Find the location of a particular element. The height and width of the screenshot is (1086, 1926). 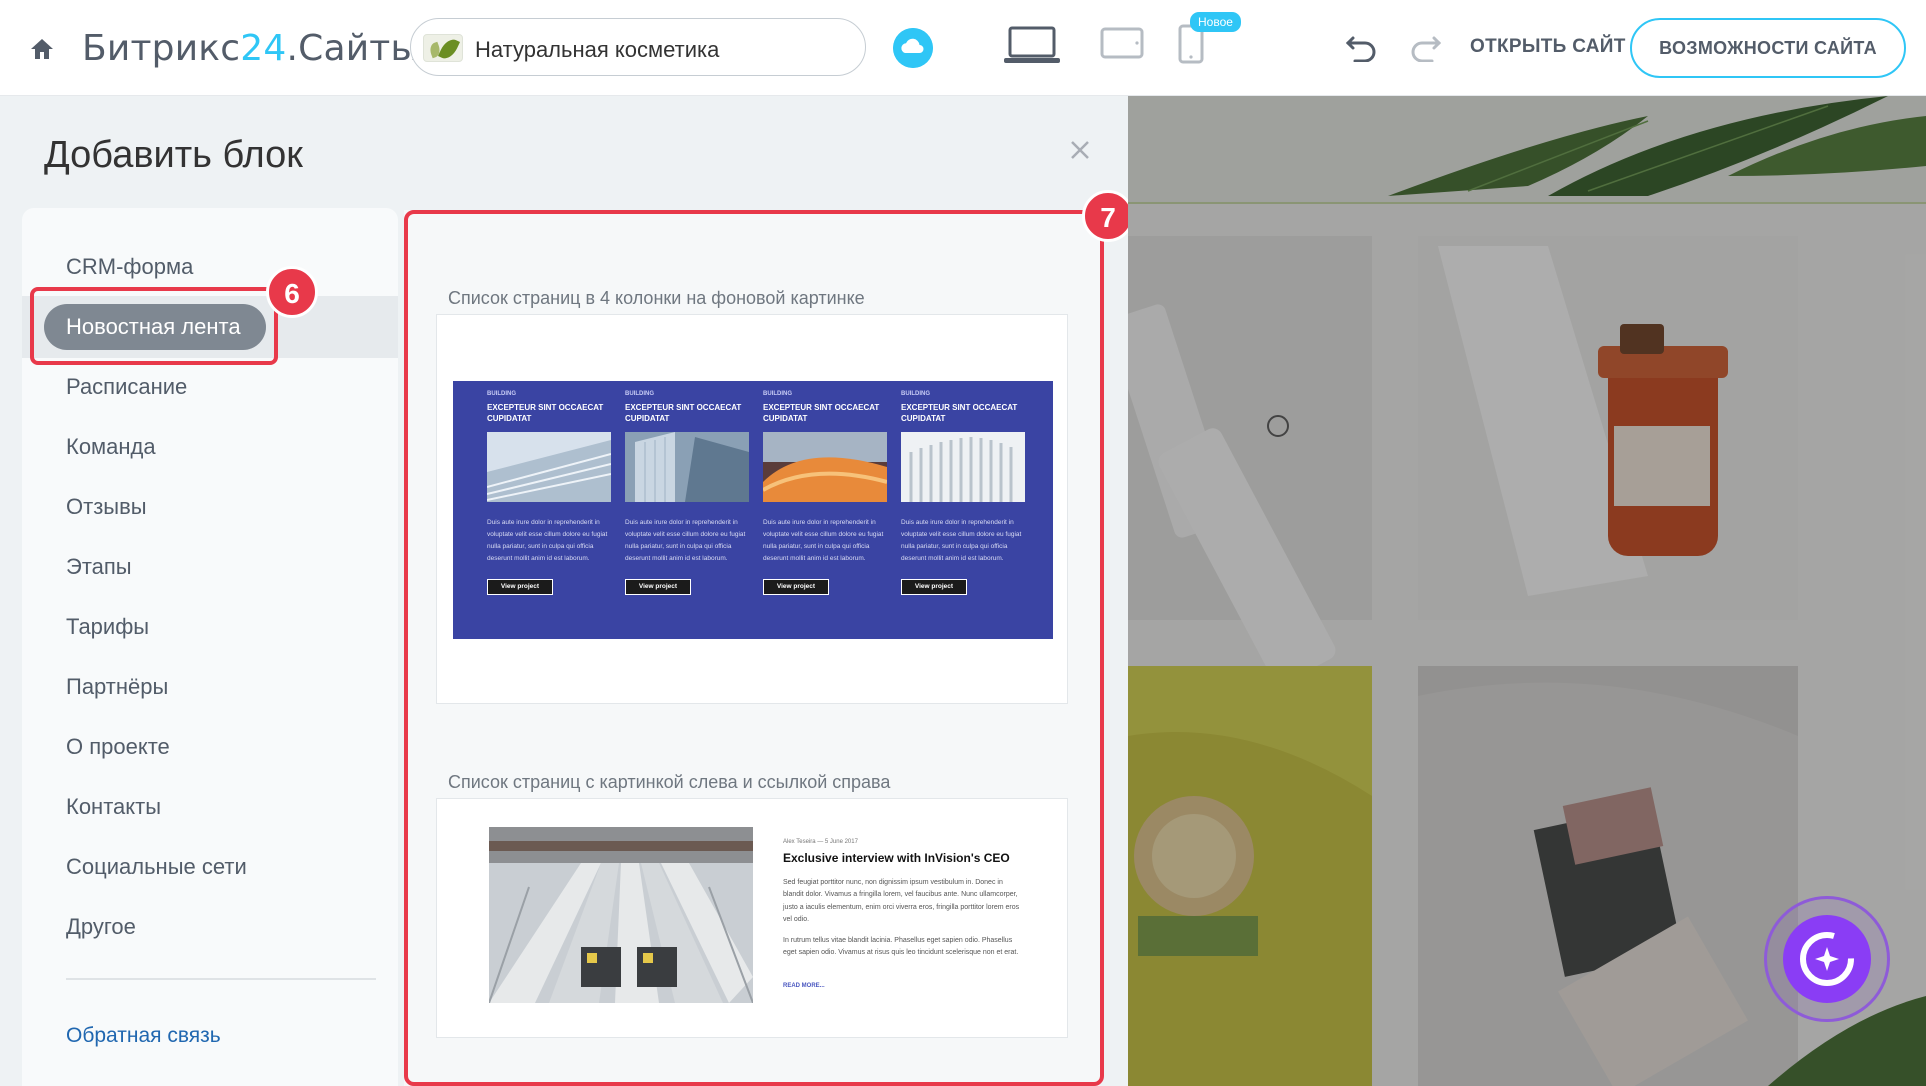

logo-prefix: Битрикс is located at coordinates (161, 48).